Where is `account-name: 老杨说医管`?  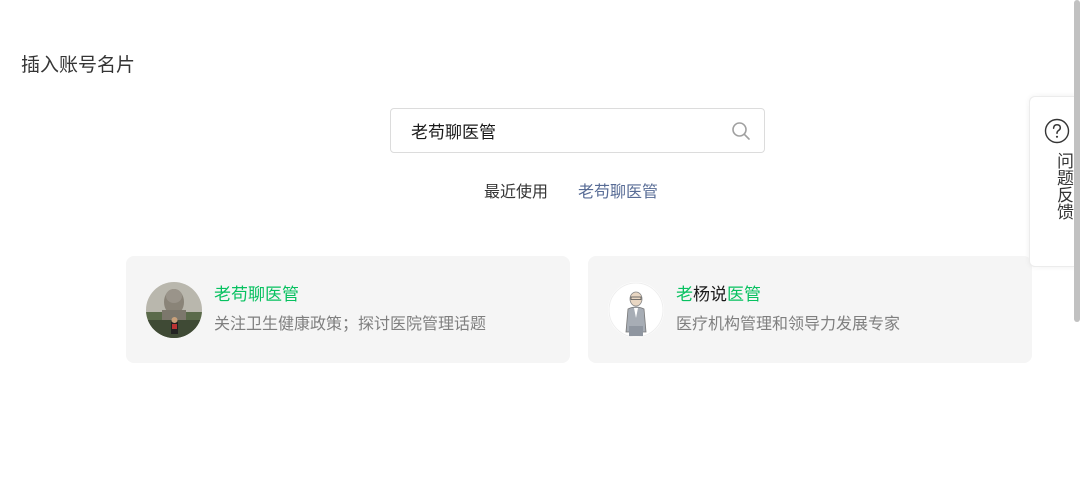 account-name: 老杨说医管 is located at coordinates (718, 295).